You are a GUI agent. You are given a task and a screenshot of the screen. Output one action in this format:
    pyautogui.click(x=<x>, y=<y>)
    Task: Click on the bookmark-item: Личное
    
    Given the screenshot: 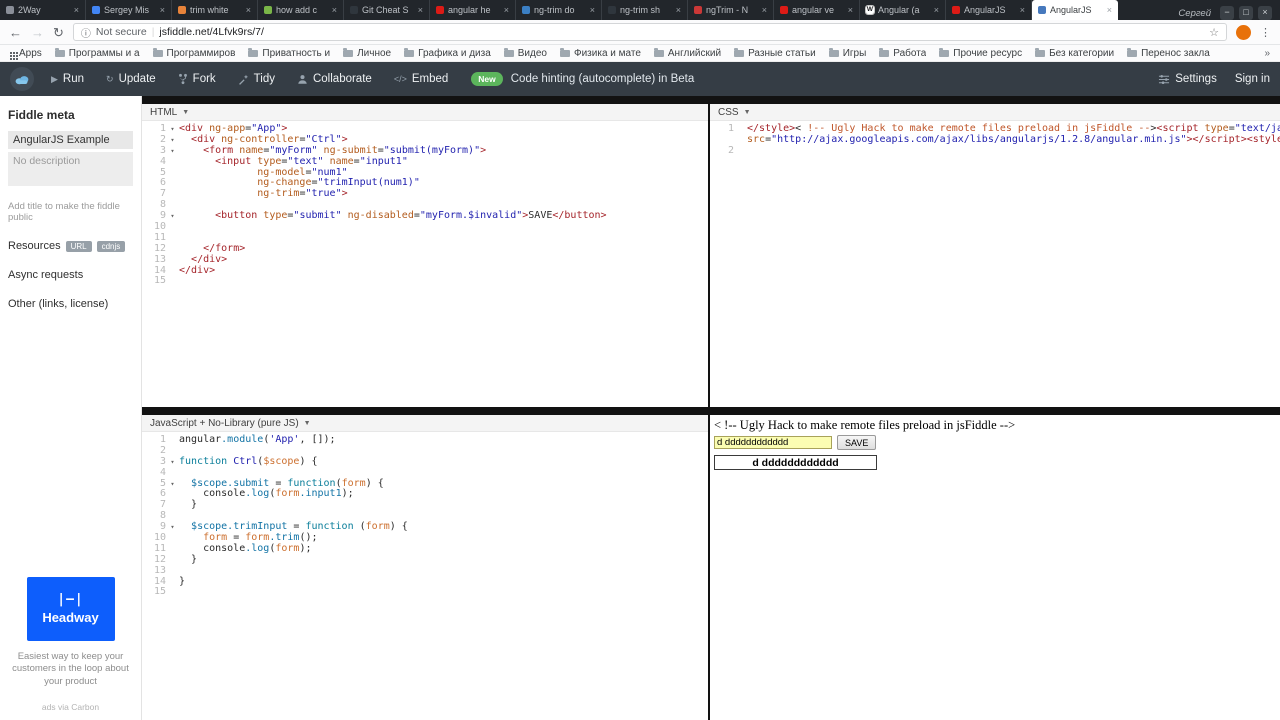 What is the action you would take?
    pyautogui.click(x=367, y=53)
    